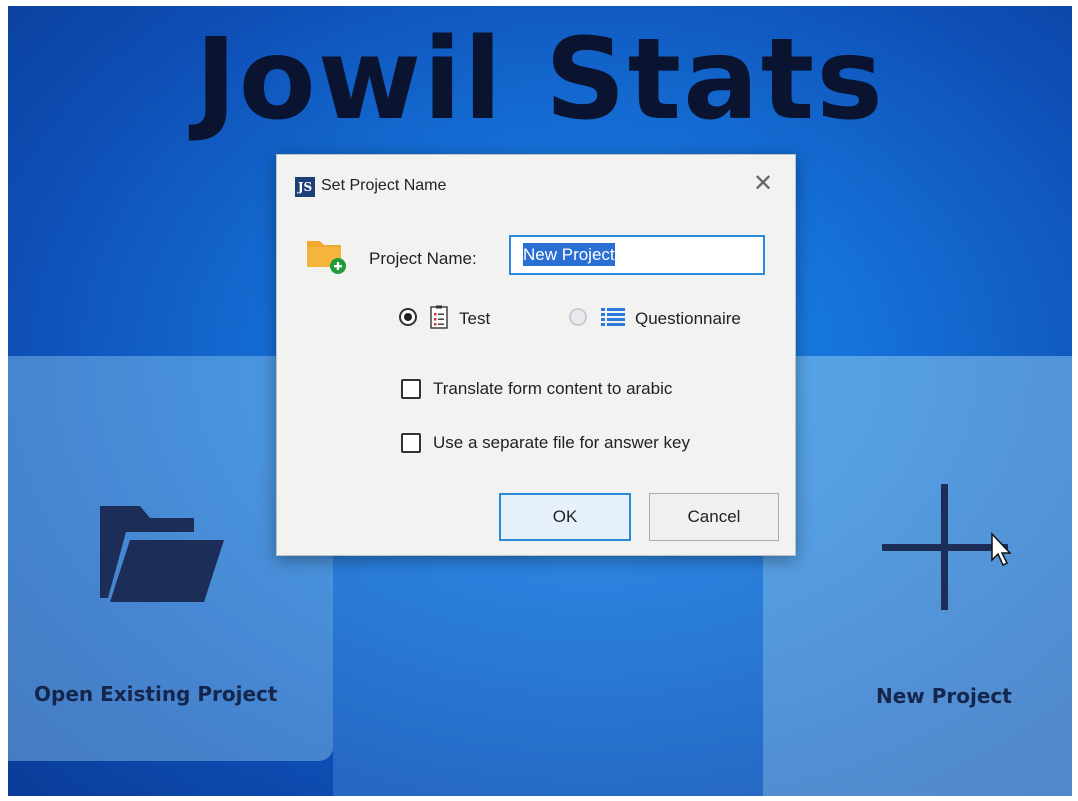 The height and width of the screenshot is (801, 1078). What do you see at coordinates (1001, 549) in the screenshot?
I see `mouse-cursor-icon` at bounding box center [1001, 549].